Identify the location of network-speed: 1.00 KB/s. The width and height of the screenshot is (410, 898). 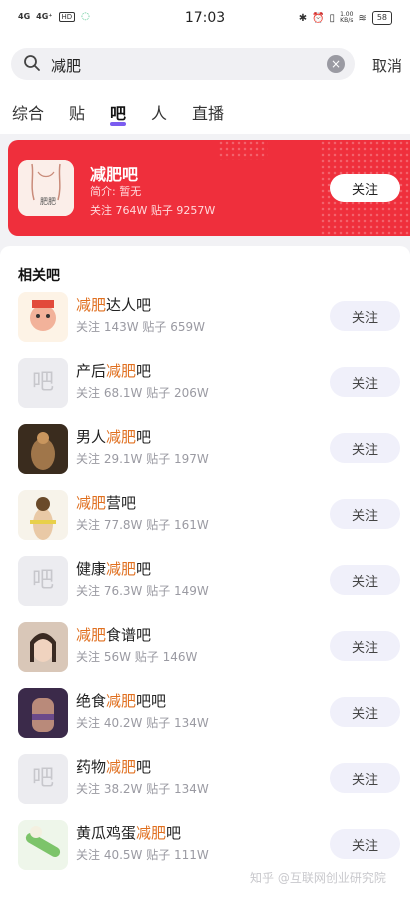
(346, 18).